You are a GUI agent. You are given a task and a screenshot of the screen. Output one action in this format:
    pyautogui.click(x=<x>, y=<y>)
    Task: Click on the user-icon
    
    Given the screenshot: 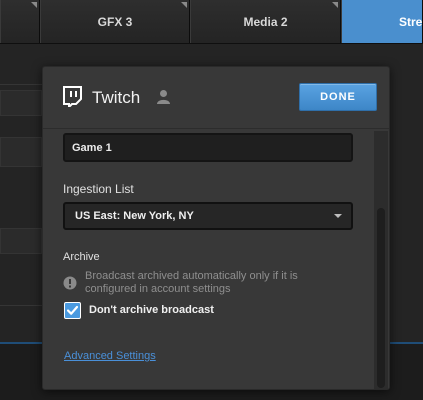 What is the action you would take?
    pyautogui.click(x=163, y=96)
    